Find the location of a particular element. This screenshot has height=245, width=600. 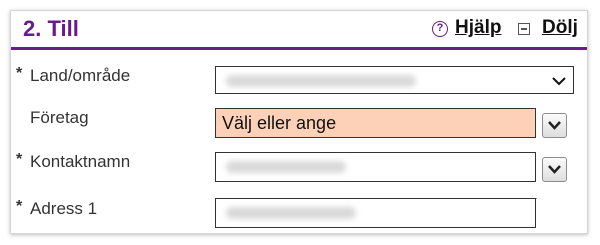

section-title: 2. Till is located at coordinates (51, 28).